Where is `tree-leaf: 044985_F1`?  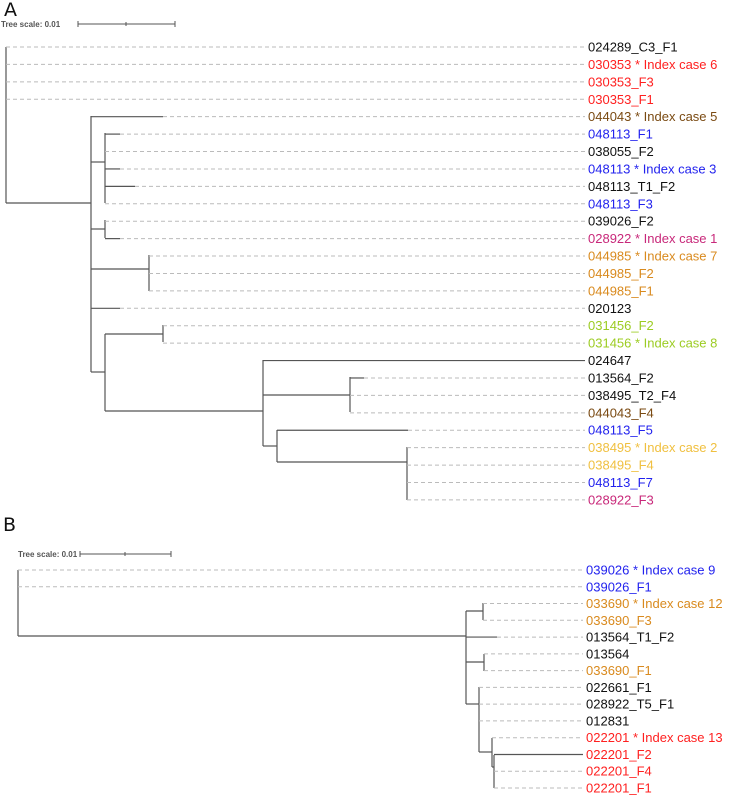 tree-leaf: 044985_F1 is located at coordinates (401, 290).